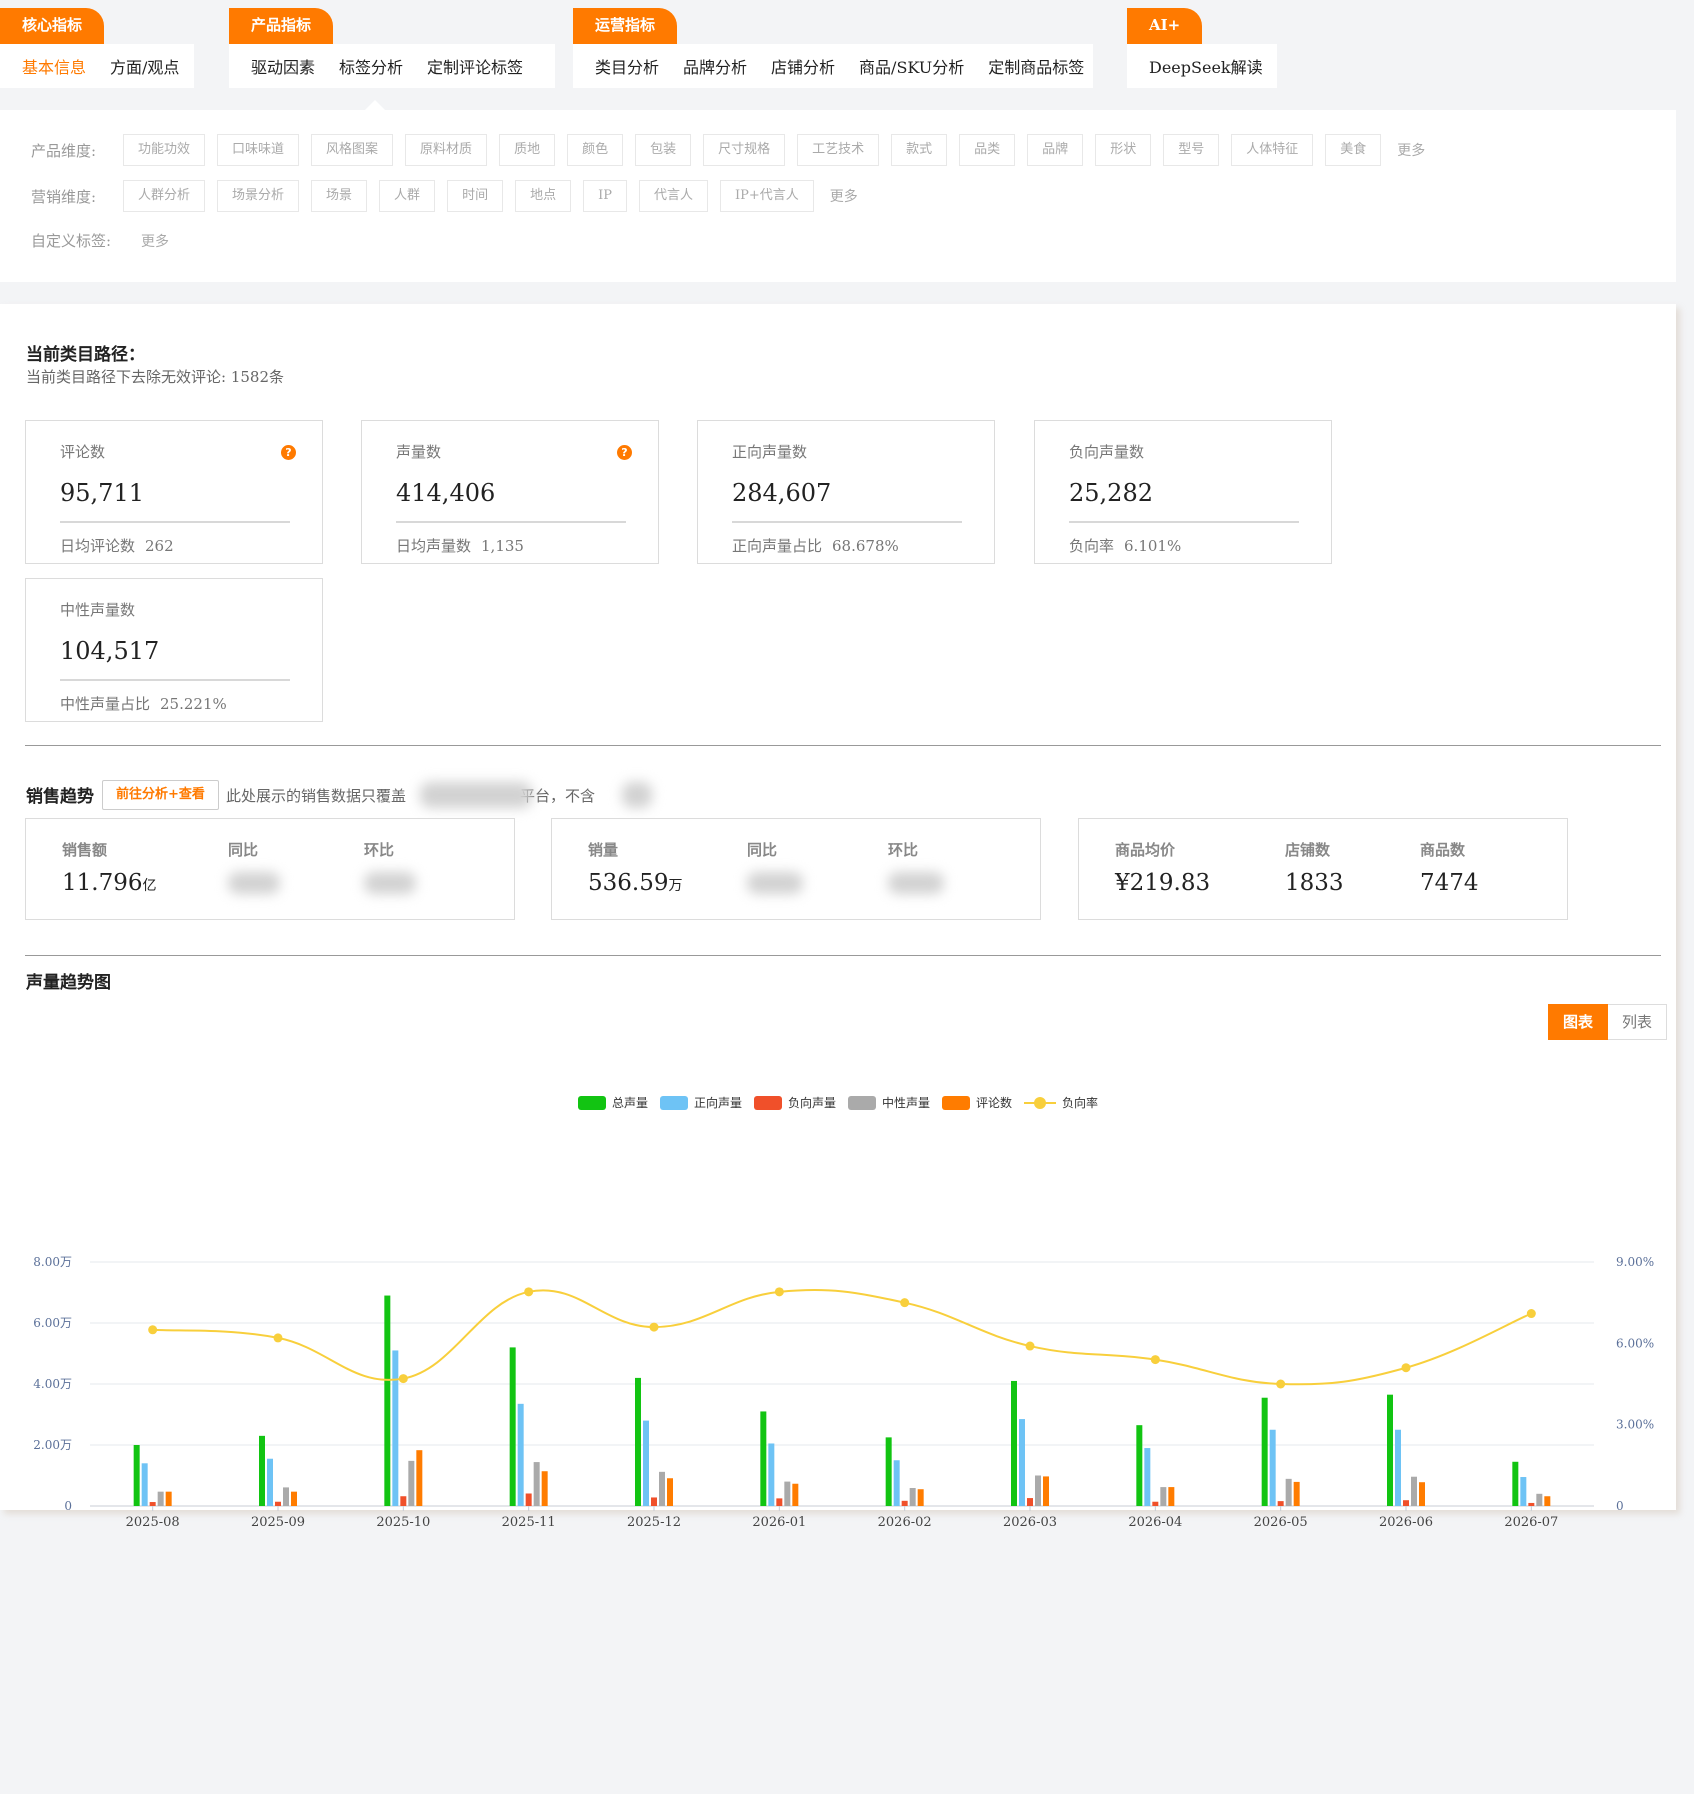 This screenshot has width=1694, height=1794. Describe the element at coordinates (407, 196) in the screenshot. I see `marketing-dimension-chip: 人群` at that location.